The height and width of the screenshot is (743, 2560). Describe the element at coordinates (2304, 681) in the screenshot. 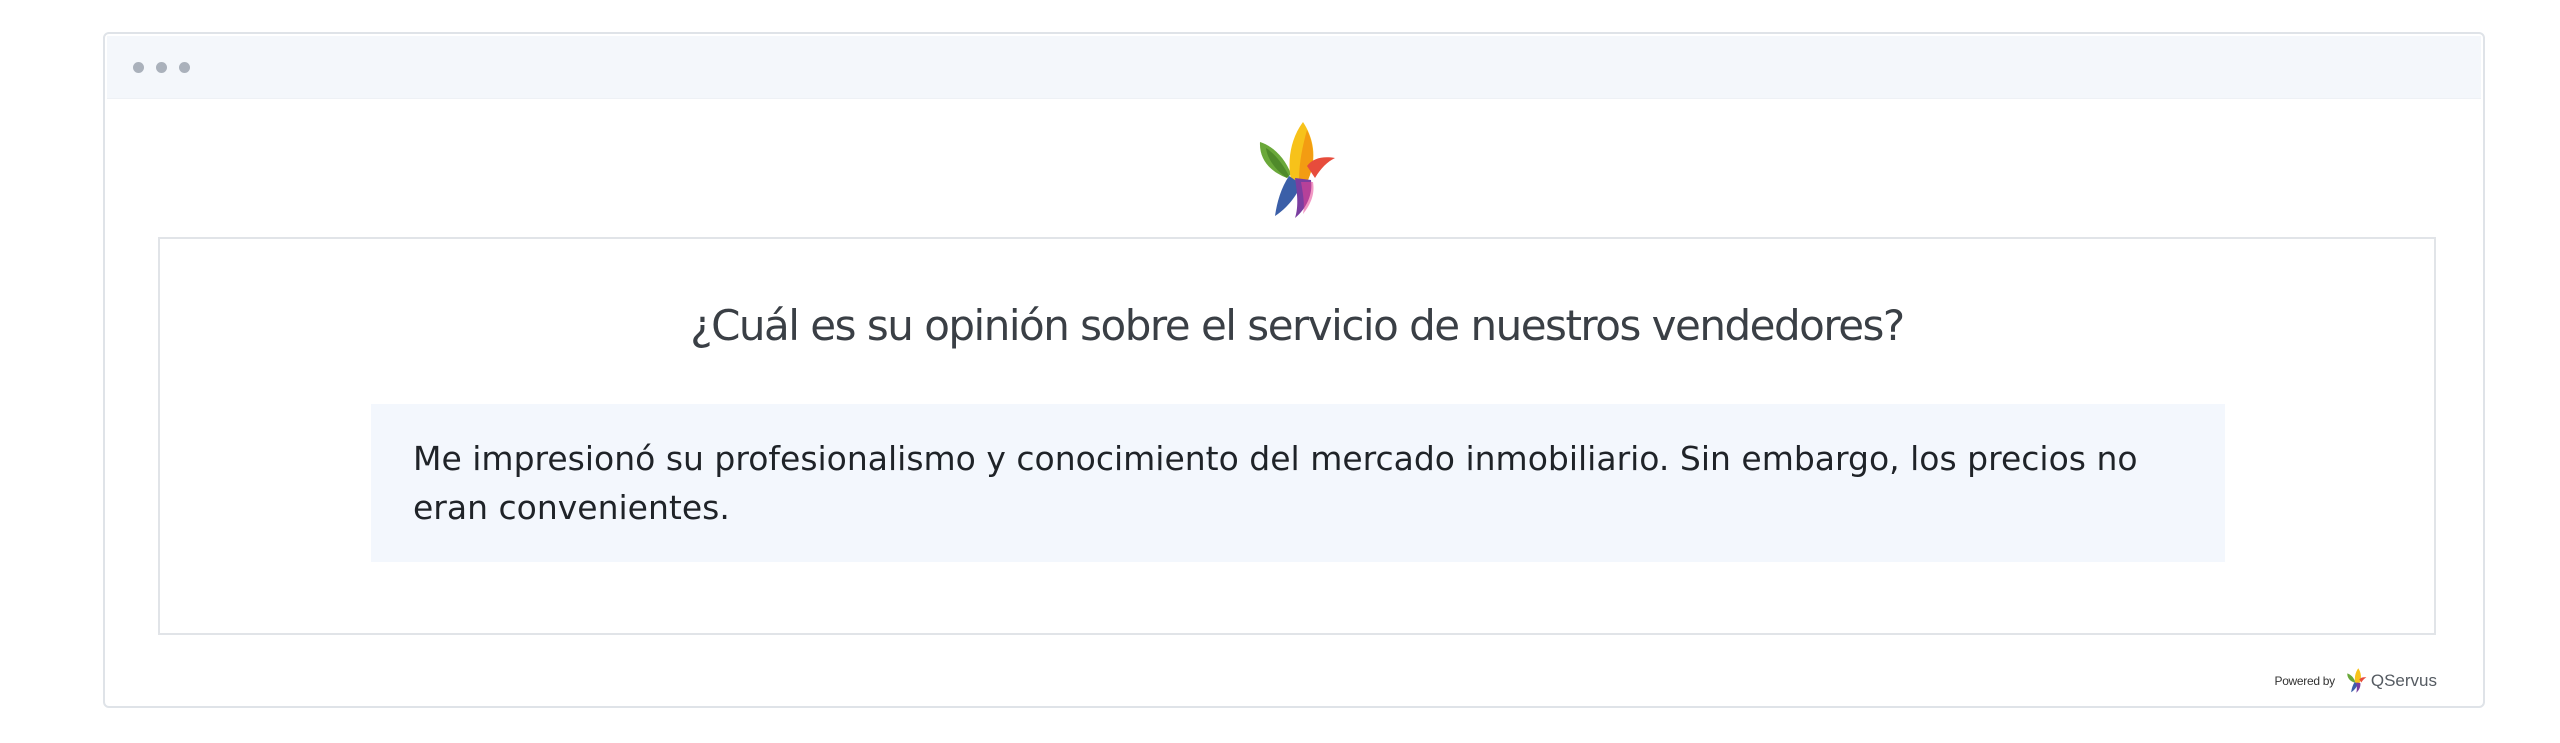

I see `powered-by-label: Powered by` at that location.